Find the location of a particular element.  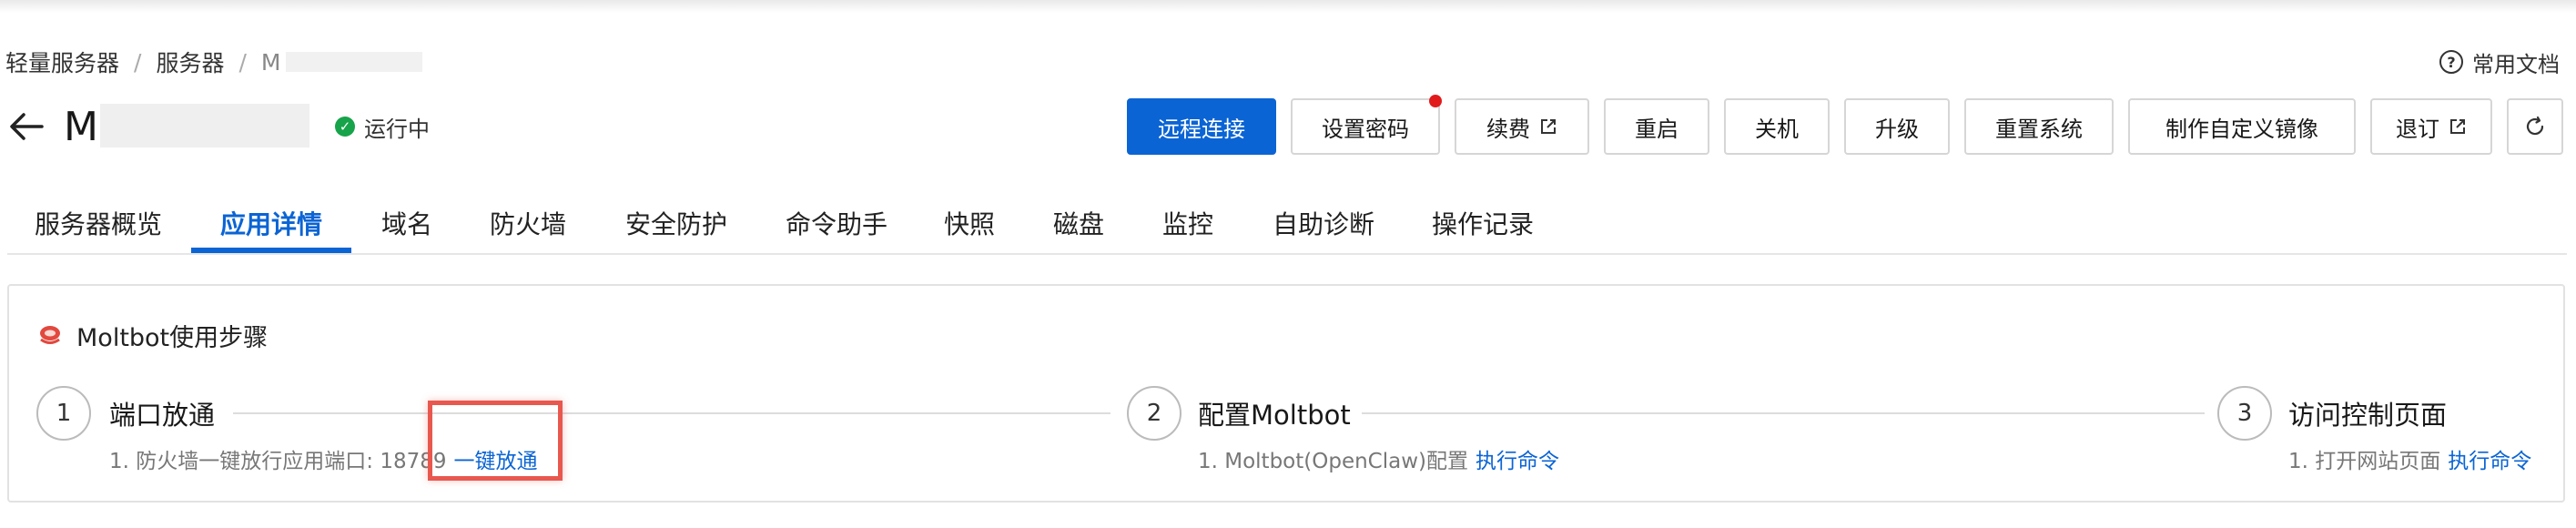

back-arrow-icon is located at coordinates (26, 126).